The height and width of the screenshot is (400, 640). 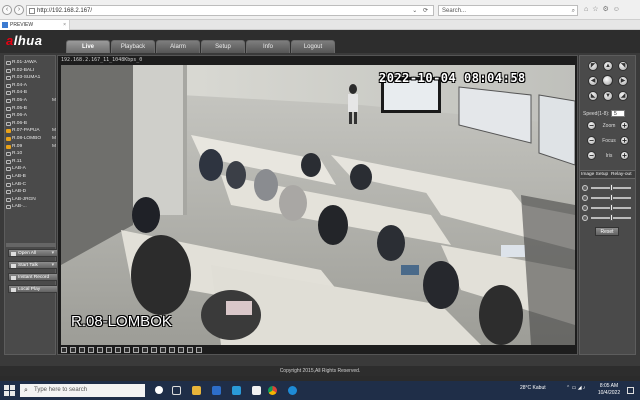 I want to click on layout-4-icon, so click(x=73, y=350).